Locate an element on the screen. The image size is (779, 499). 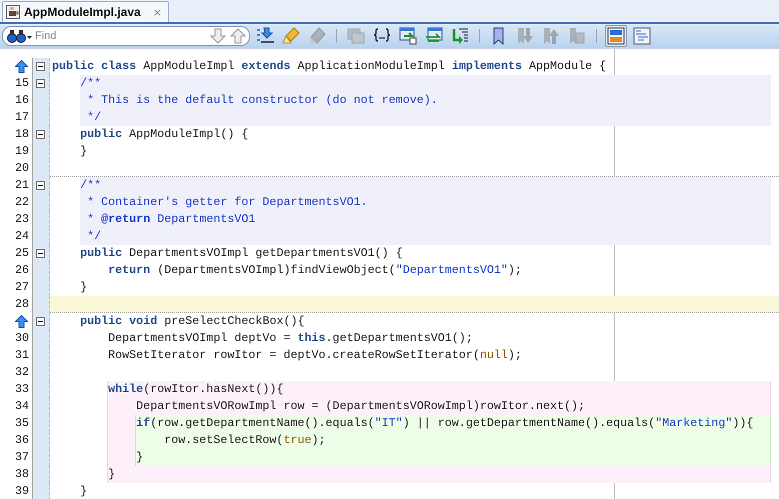
panels-icon is located at coordinates (616, 36).